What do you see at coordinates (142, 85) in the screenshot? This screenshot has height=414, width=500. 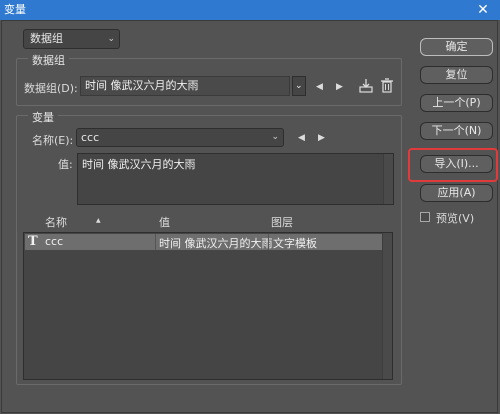 I see `dataset-value: 时间 像武汉六月的大雨` at bounding box center [142, 85].